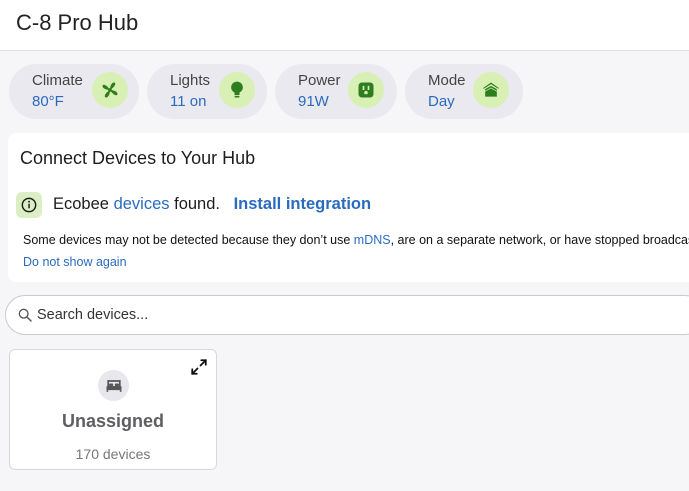 The height and width of the screenshot is (491, 689). What do you see at coordinates (372, 240) in the screenshot?
I see `mdns-link: mDNS` at bounding box center [372, 240].